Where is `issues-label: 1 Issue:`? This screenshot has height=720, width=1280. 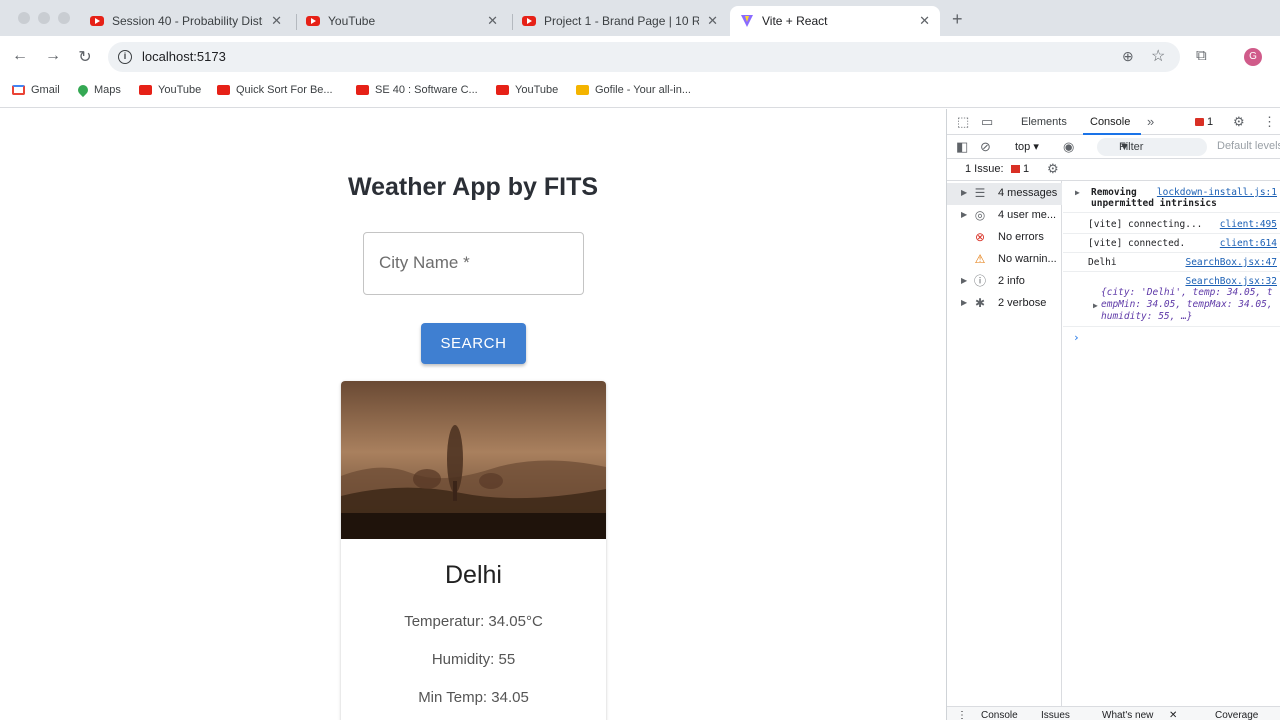 issues-label: 1 Issue: is located at coordinates (984, 169).